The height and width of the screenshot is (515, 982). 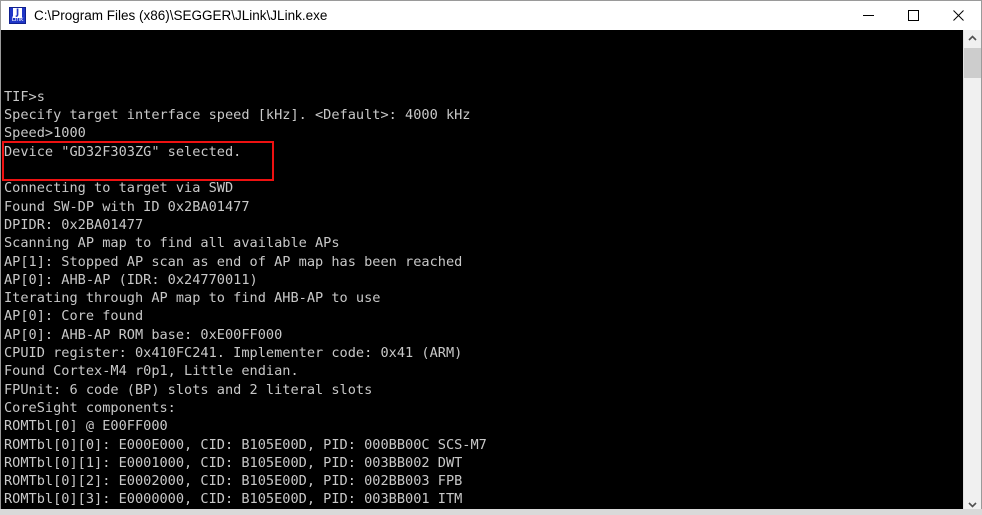 I want to click on console-line: Connecting to target via SWD, so click(x=119, y=188).